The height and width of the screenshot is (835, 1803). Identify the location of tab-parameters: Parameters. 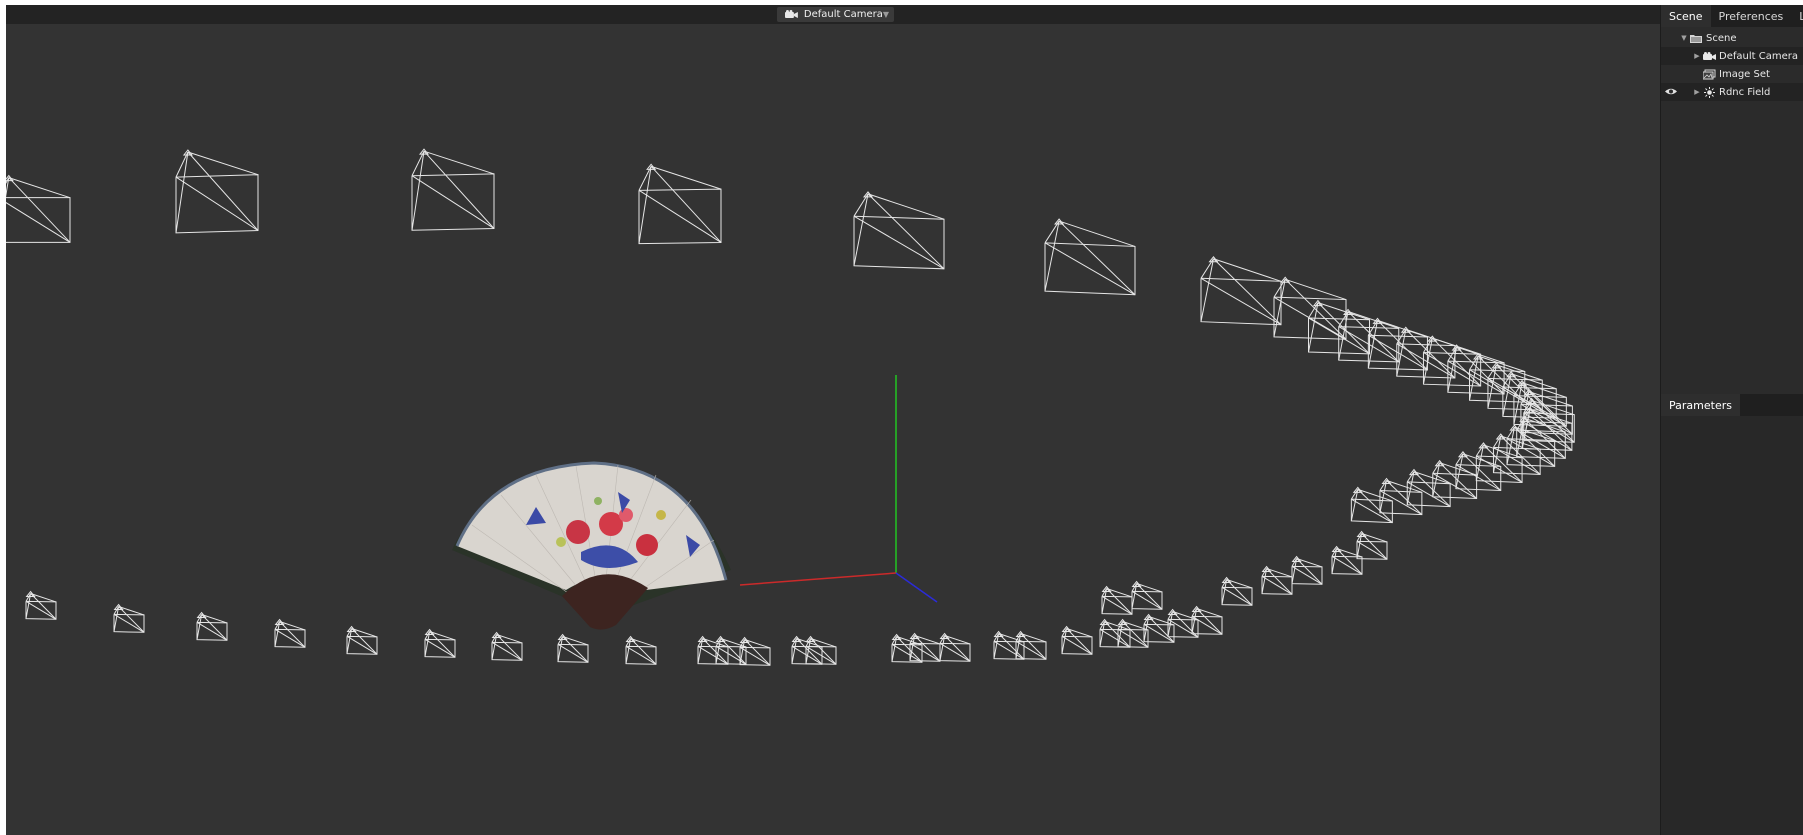
(1700, 405).